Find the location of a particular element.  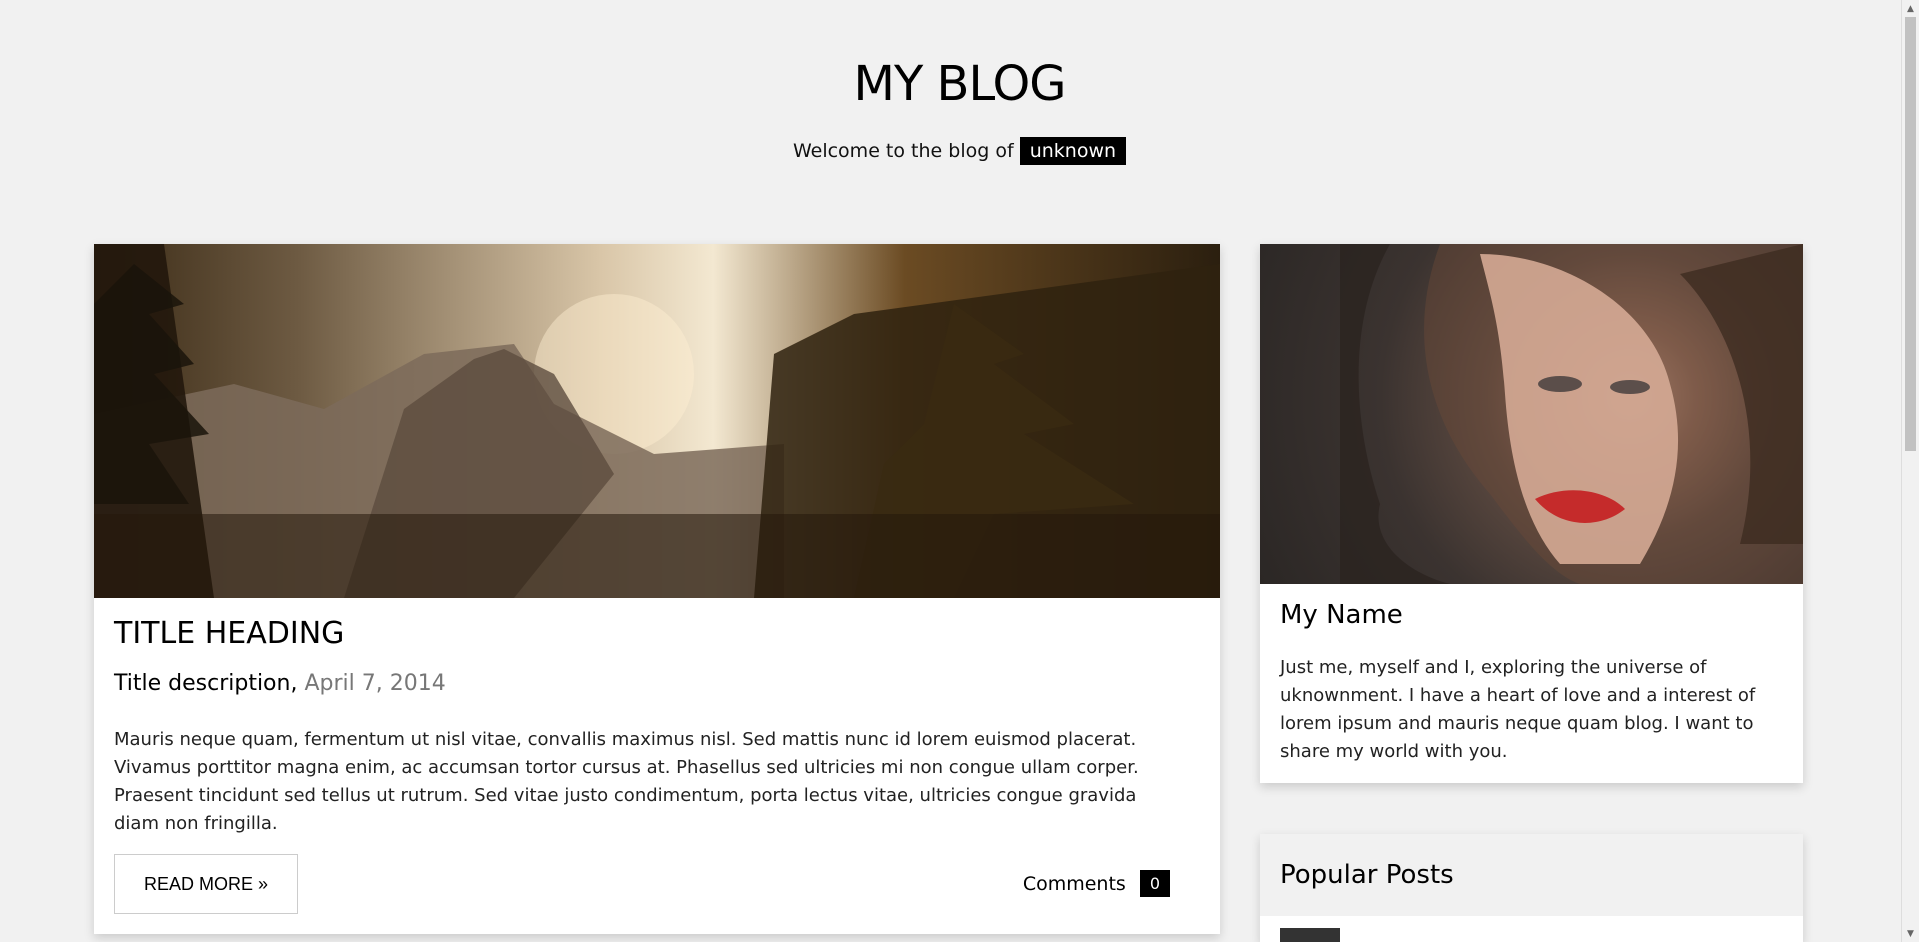

post-subtitle-line: Title description, April 7, 2014 is located at coordinates (657, 683).